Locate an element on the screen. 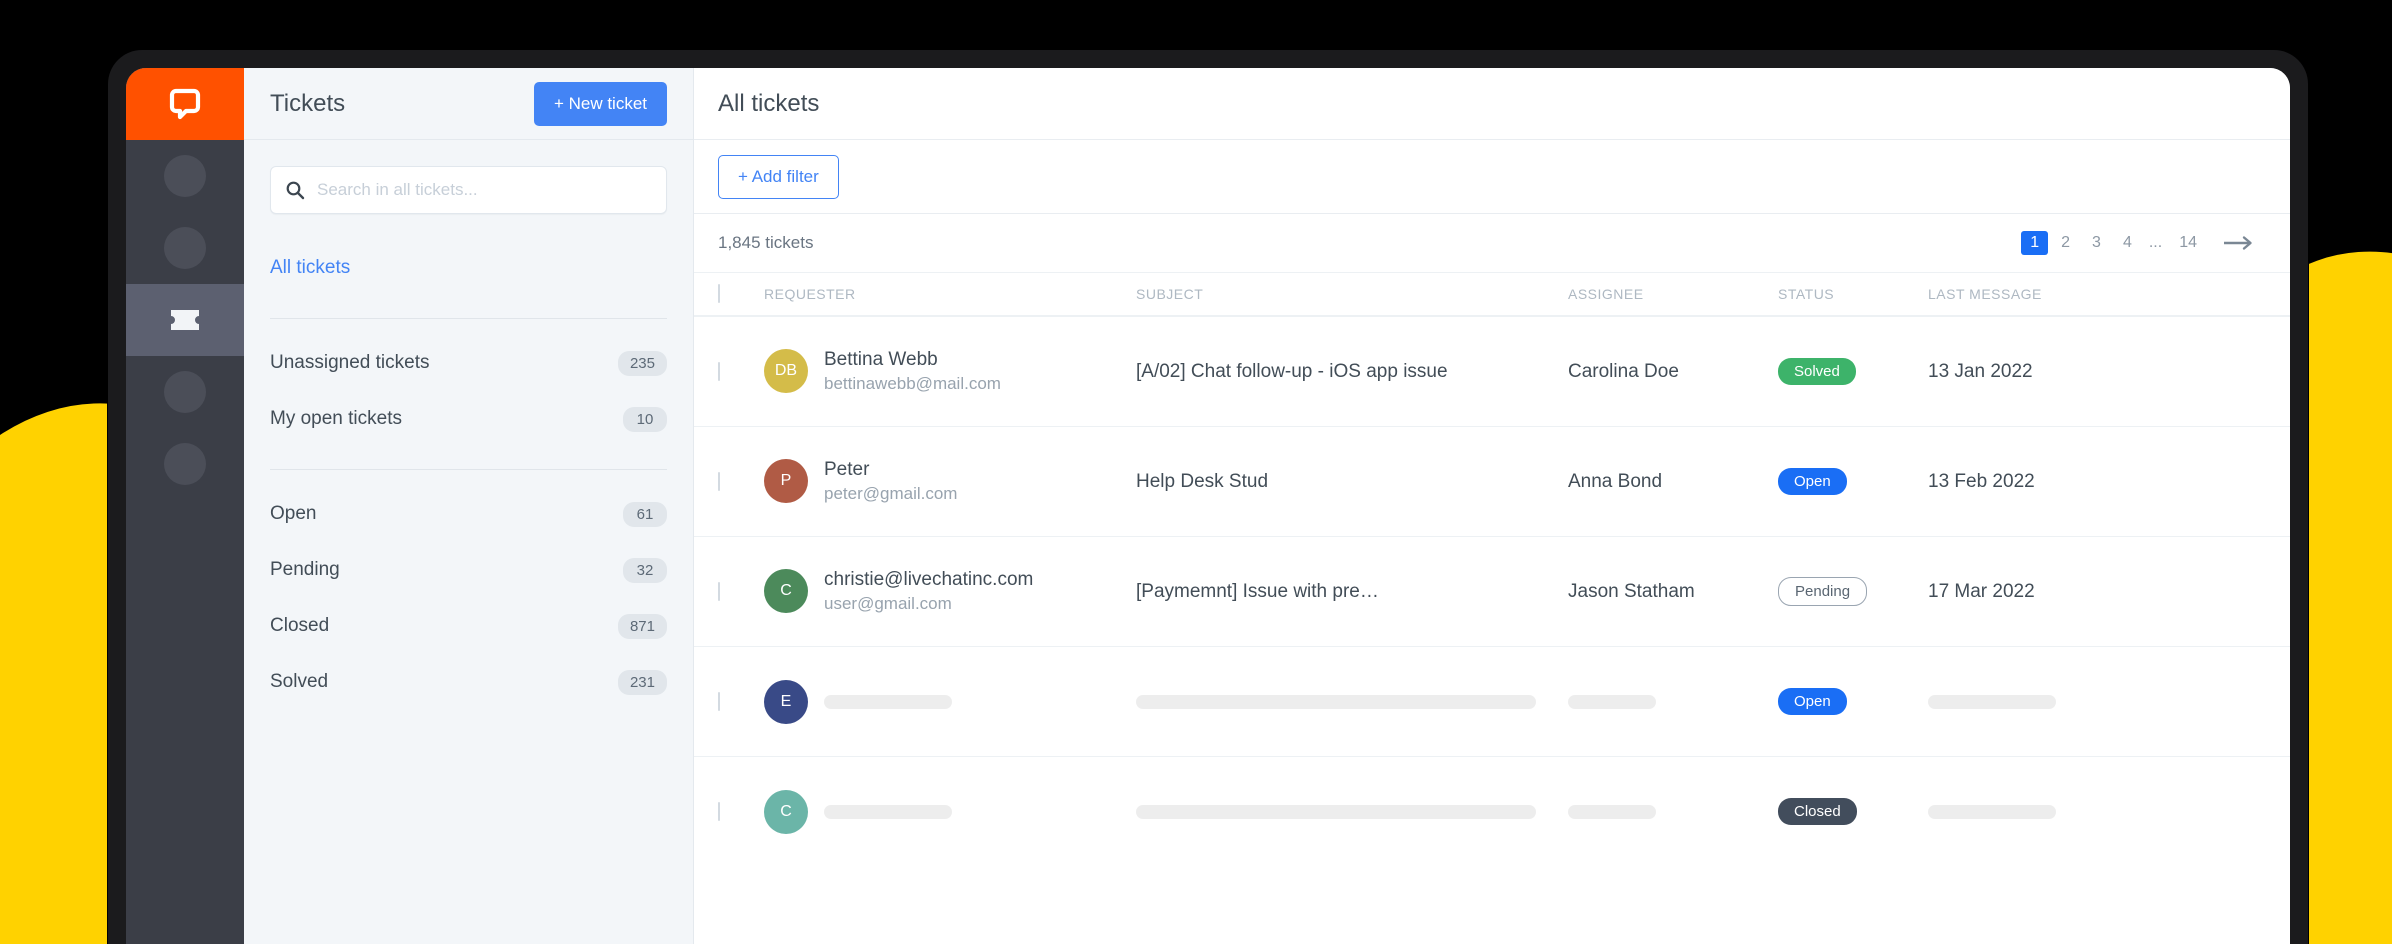  status-cell: Pending is located at coordinates (1853, 591).